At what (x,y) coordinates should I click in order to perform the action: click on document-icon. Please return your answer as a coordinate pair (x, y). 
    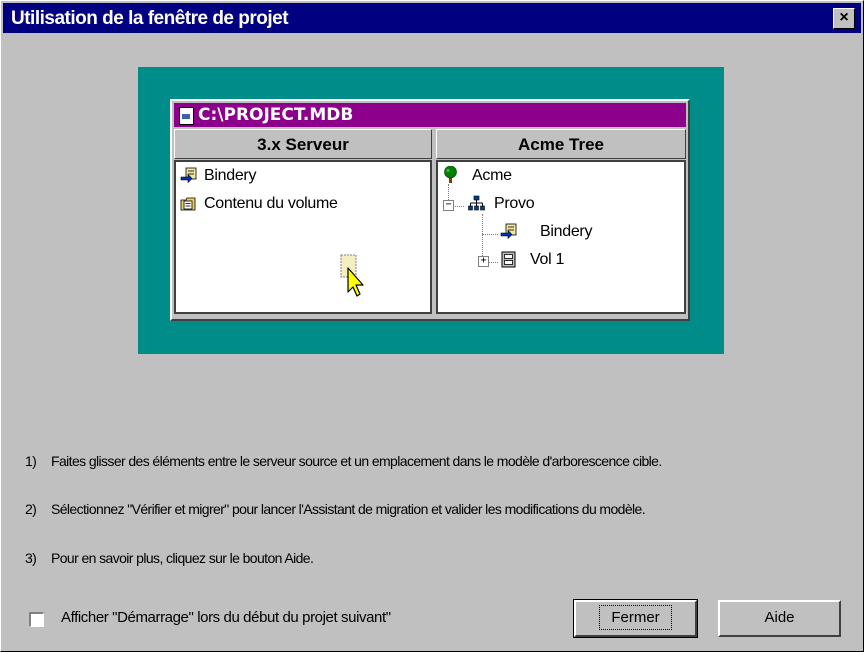
    Looking at the image, I should click on (186, 116).